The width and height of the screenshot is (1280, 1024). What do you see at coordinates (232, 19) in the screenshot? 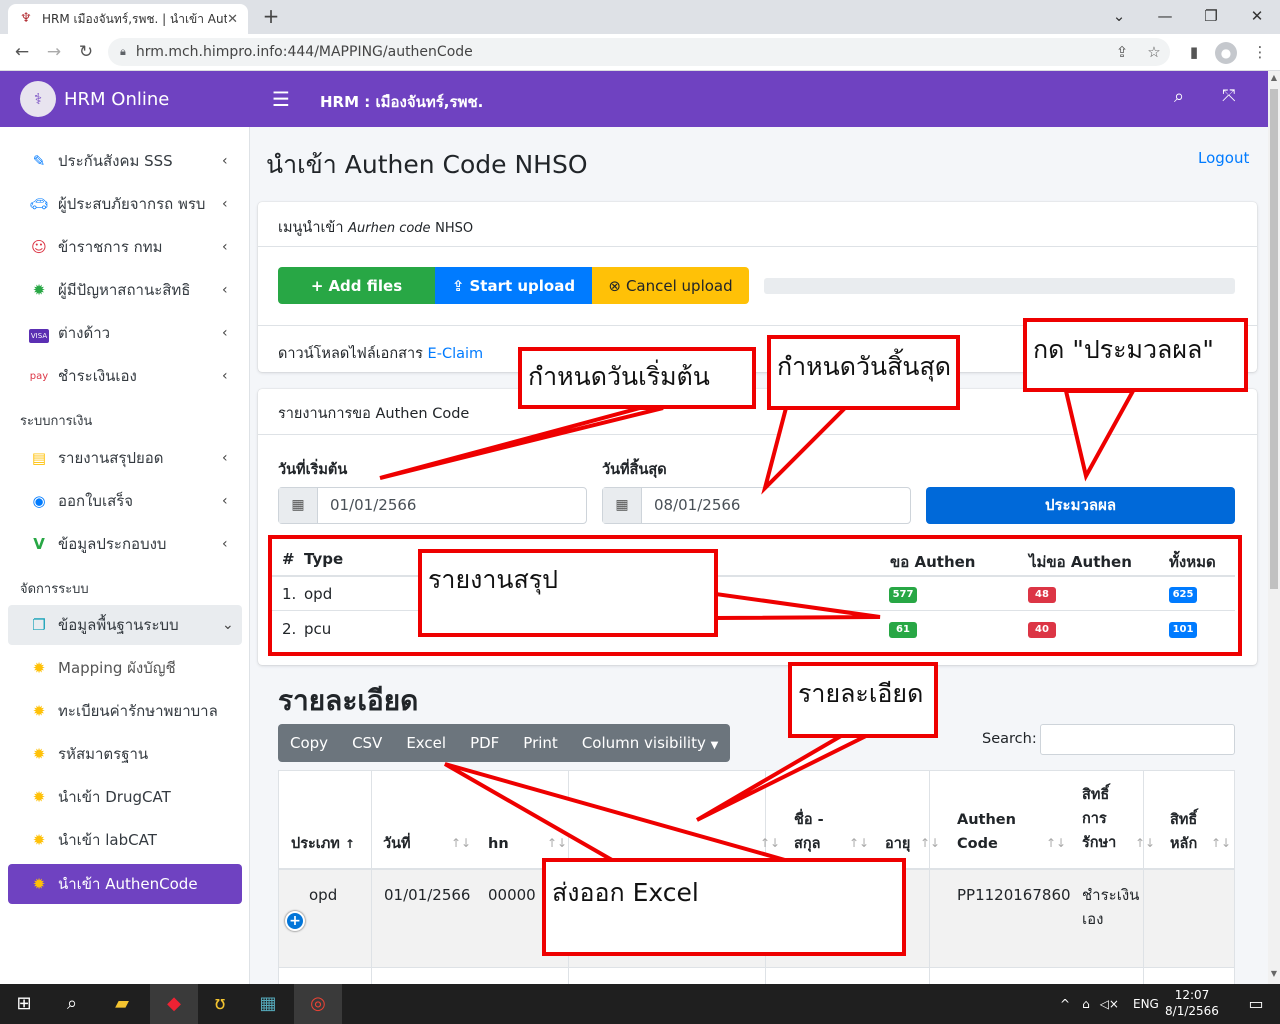
I see `close-tab-icon: ✕` at bounding box center [232, 19].